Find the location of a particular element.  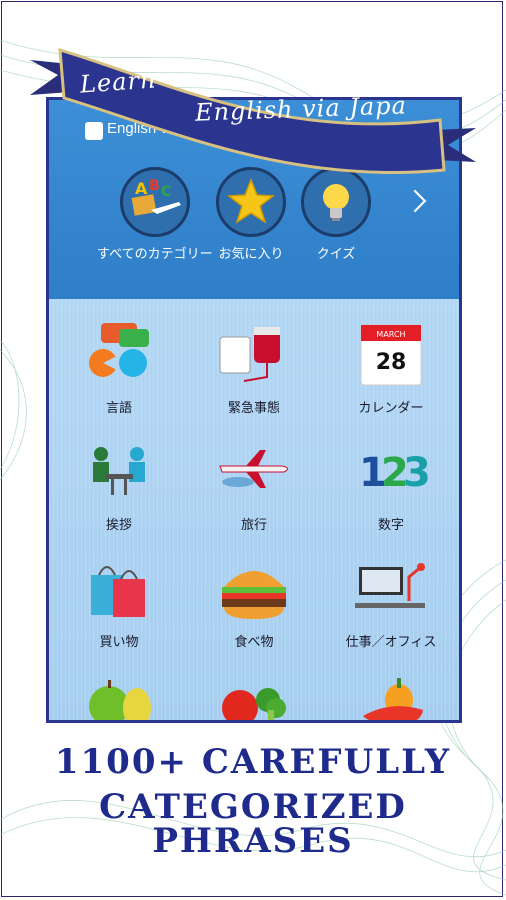

category-food-label: 食べ物 is located at coordinates (254, 642).